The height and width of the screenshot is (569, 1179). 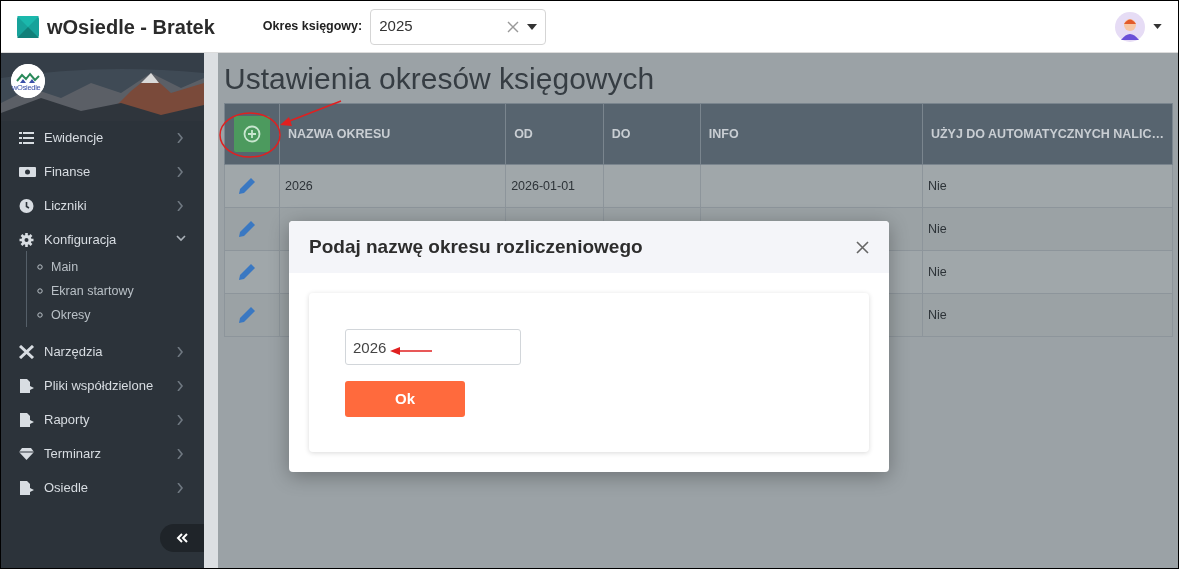 I want to click on menu-item: Konfiguracja, so click(x=102, y=240).